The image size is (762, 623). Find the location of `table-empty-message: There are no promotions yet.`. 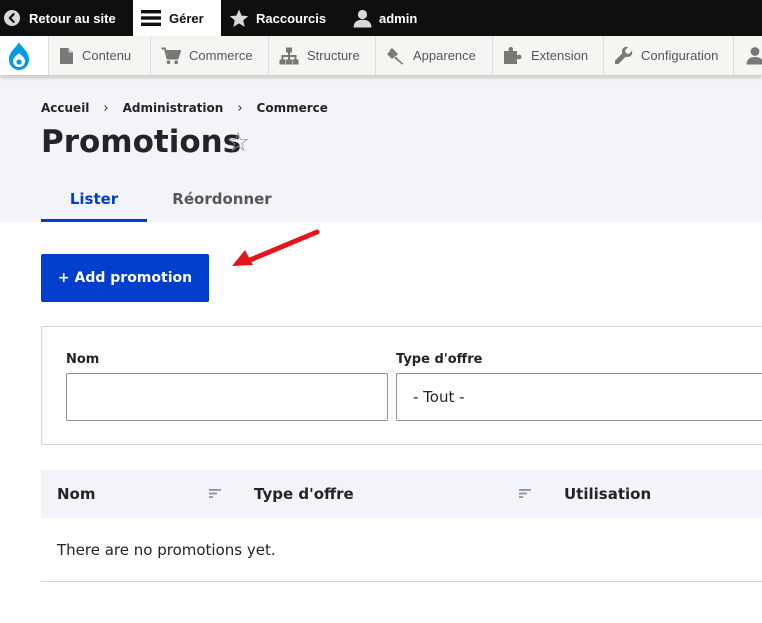

table-empty-message: There are no promotions yet. is located at coordinates (401, 550).